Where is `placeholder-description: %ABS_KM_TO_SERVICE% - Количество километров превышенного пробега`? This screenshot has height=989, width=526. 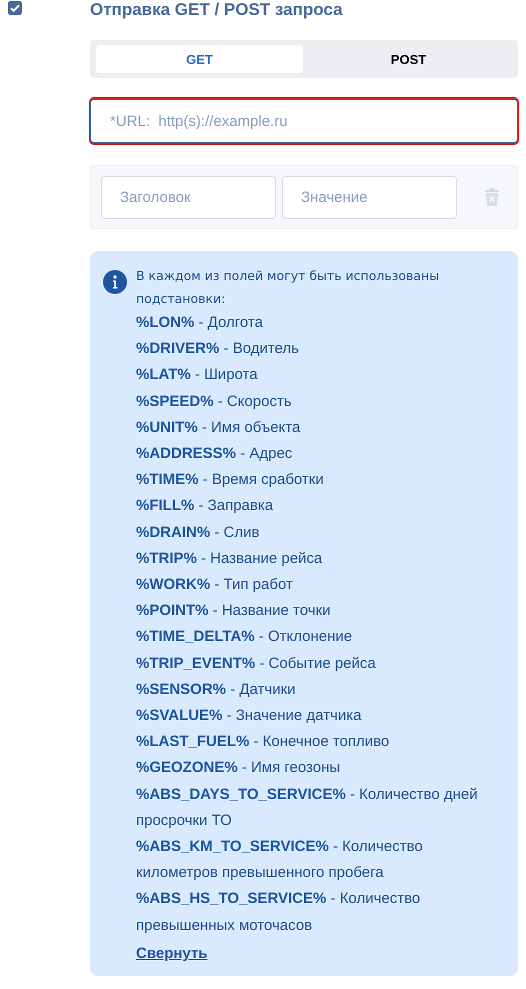 placeholder-description: %ABS_KM_TO_SERVICE% - Количество километров превышенного пробега is located at coordinates (280, 860).